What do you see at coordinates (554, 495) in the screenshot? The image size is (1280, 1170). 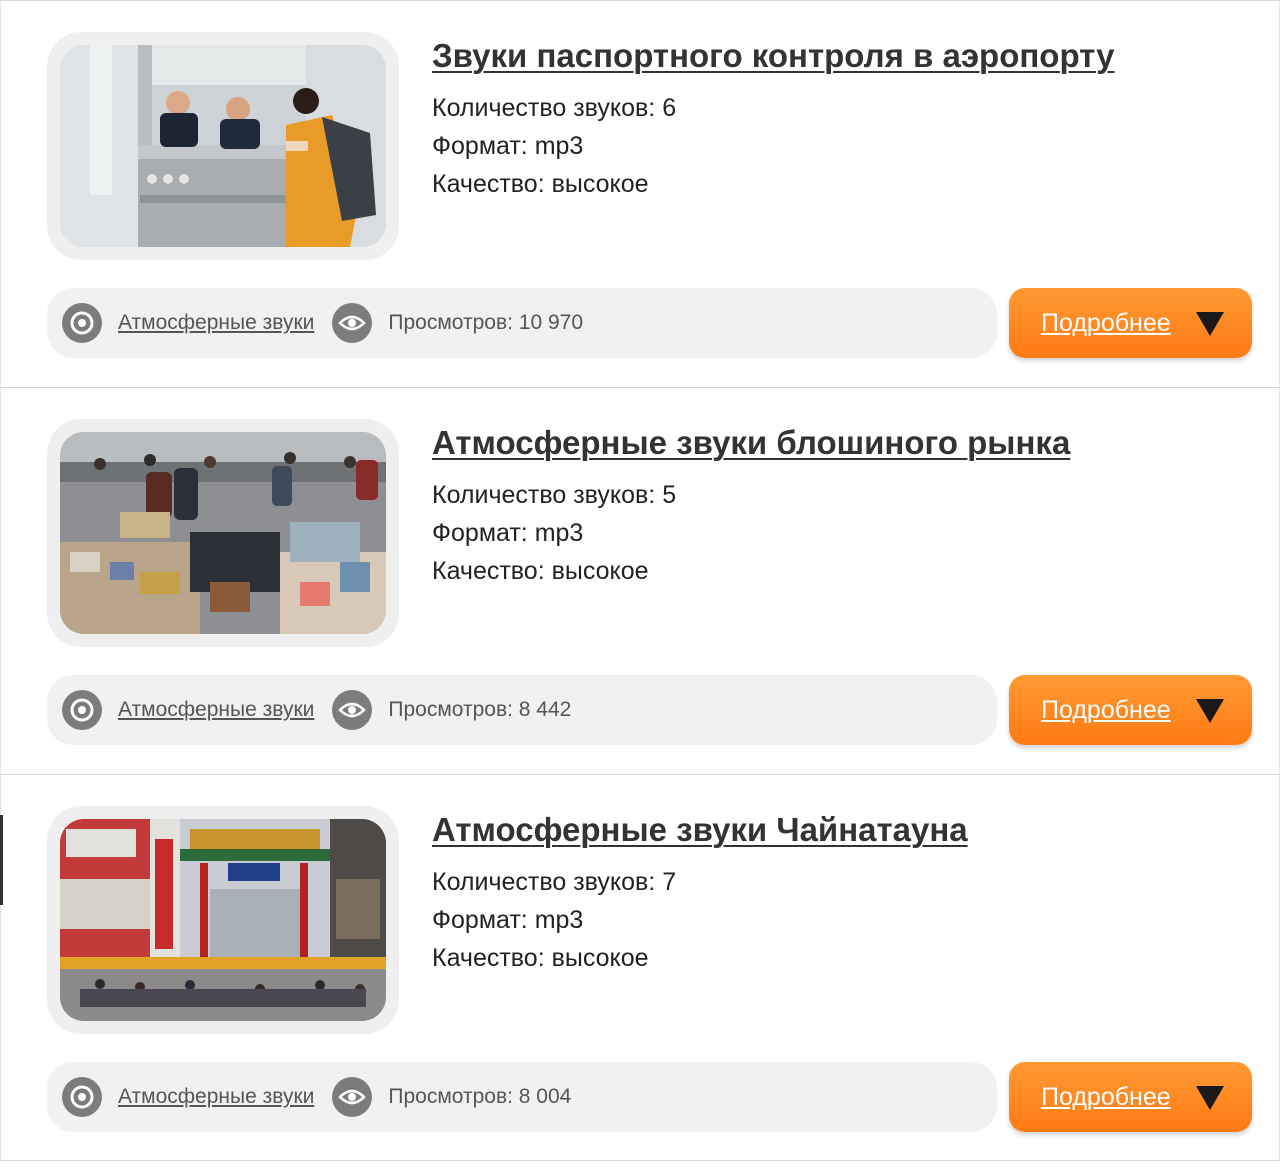 I see `sound-count: Количество звуков: 5` at bounding box center [554, 495].